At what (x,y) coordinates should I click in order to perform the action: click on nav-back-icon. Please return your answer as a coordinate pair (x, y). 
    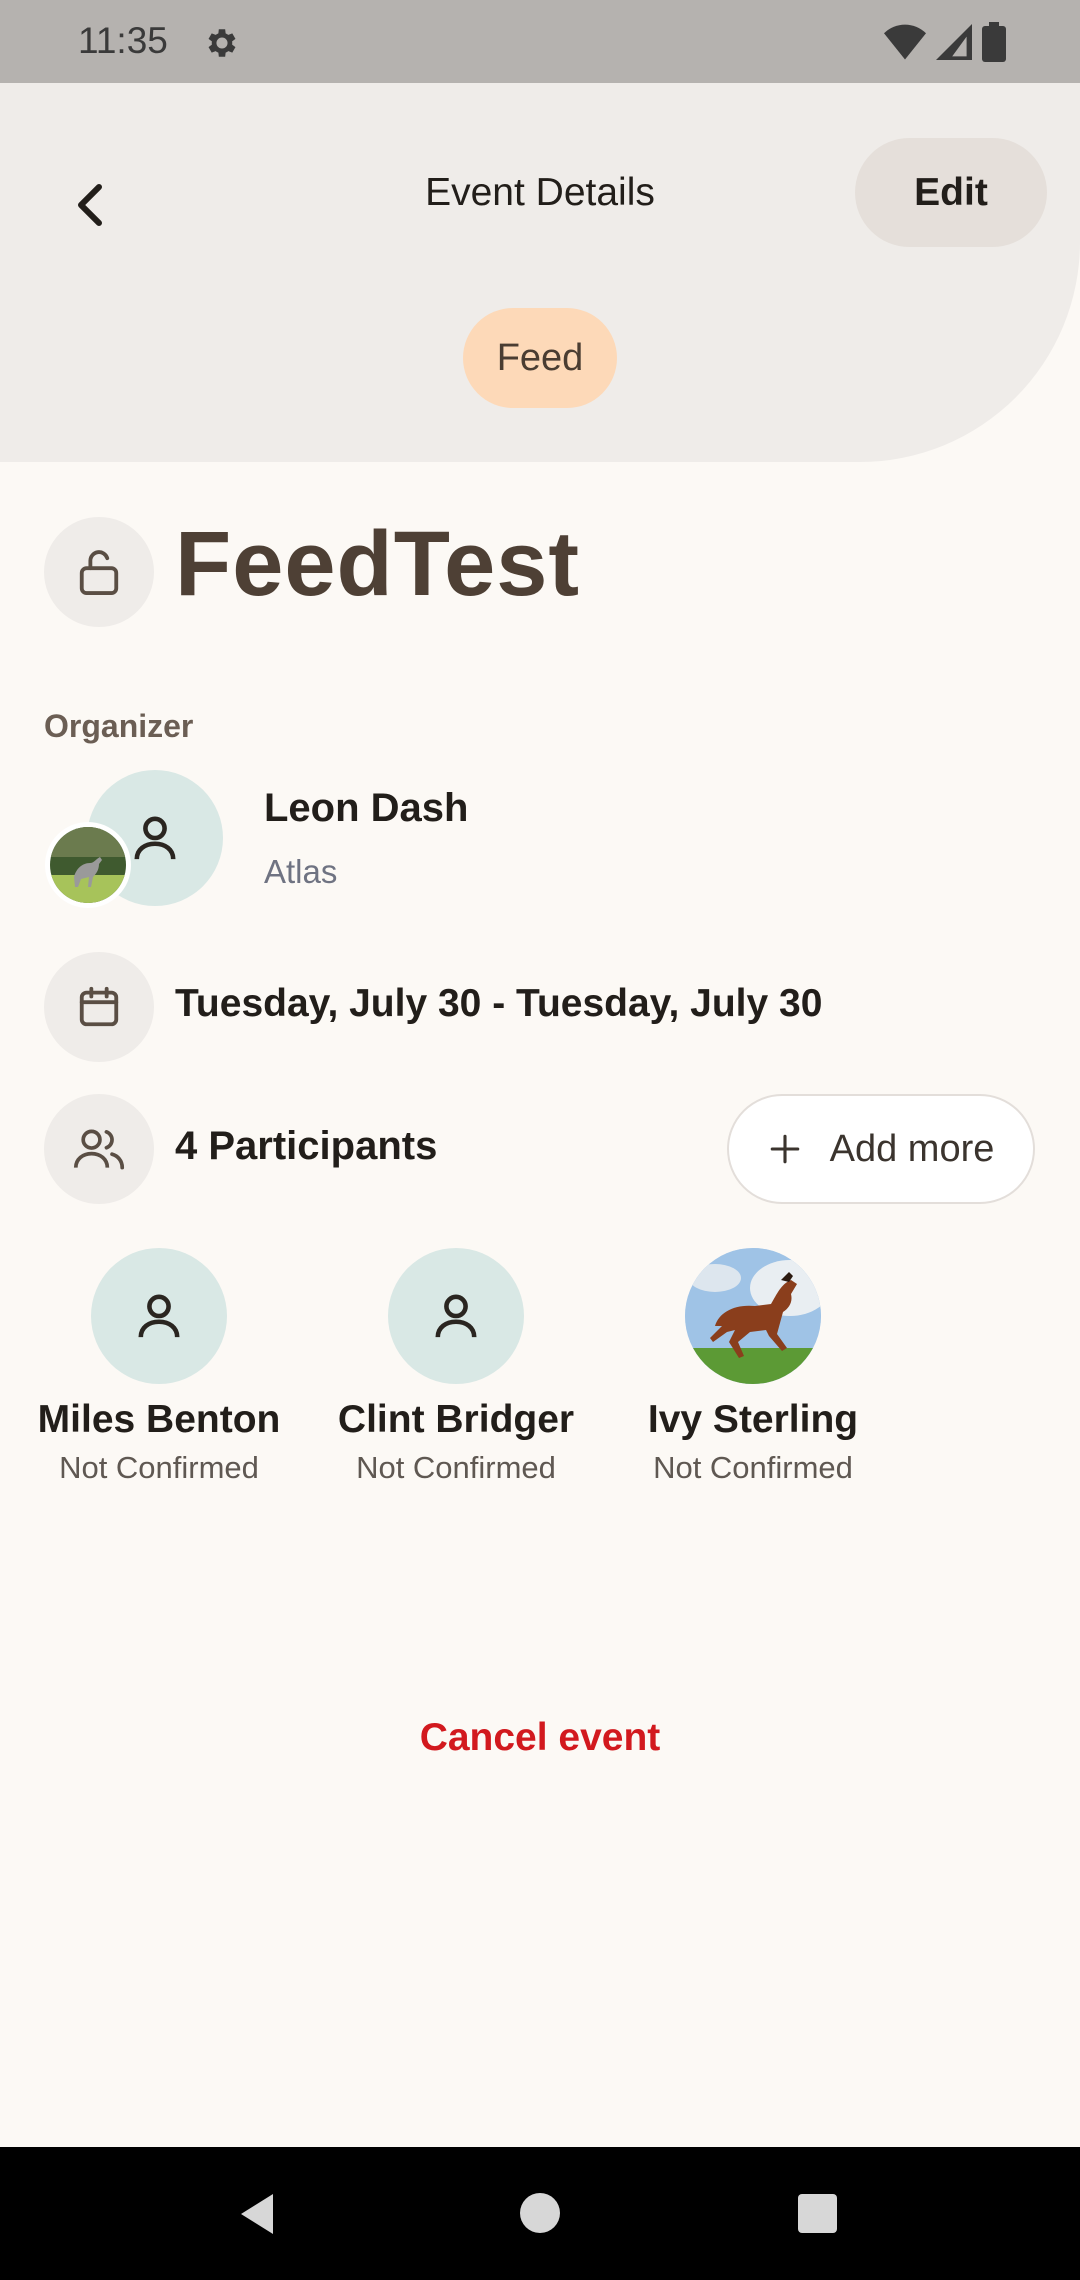
    Looking at the image, I should click on (257, 2214).